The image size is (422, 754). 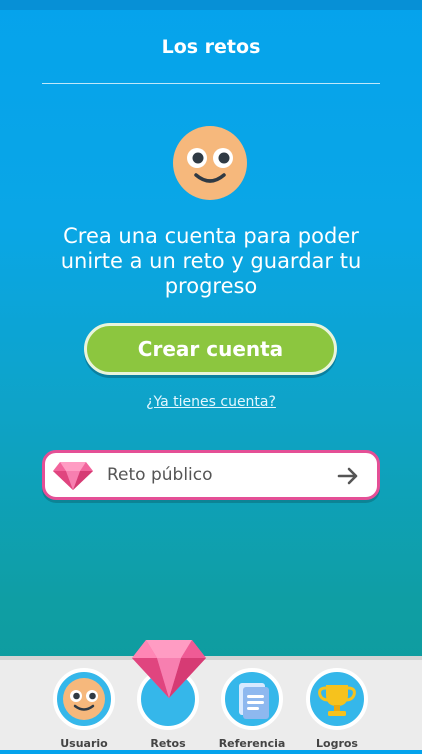 I want to click on tab-logros-label: Logros, so click(x=337, y=743).